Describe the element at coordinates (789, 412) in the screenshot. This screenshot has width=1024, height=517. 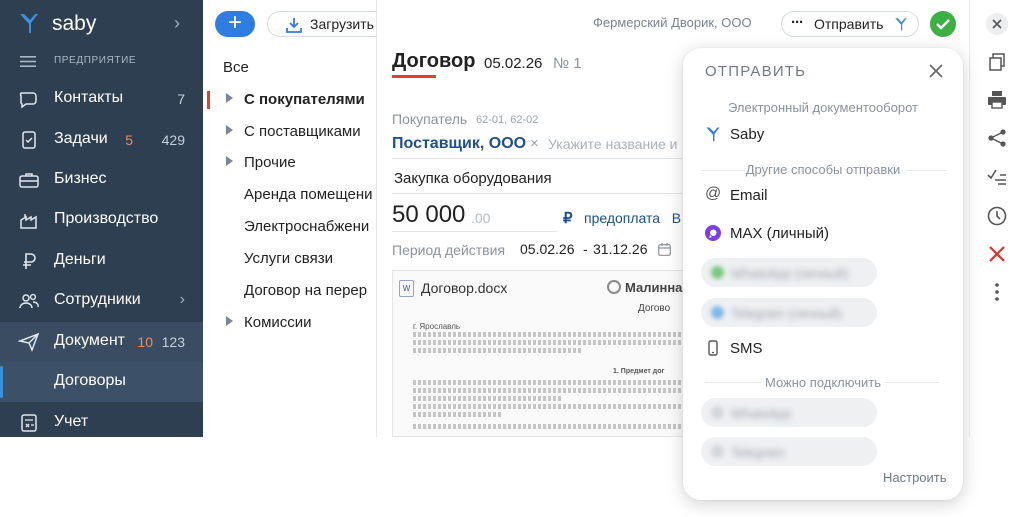
I see `connect-option-blurred: WhatsApp` at that location.